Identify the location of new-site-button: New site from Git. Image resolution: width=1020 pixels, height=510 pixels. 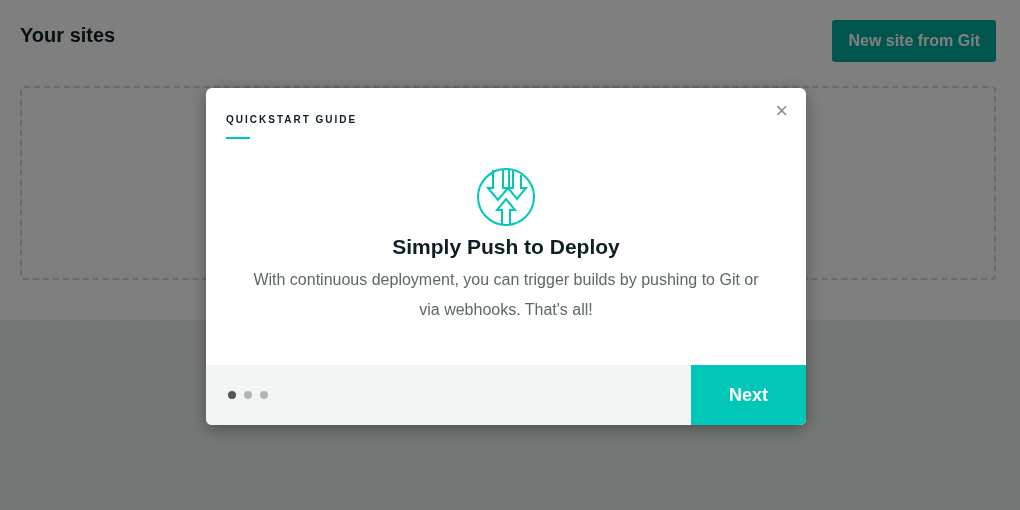
(914, 41).